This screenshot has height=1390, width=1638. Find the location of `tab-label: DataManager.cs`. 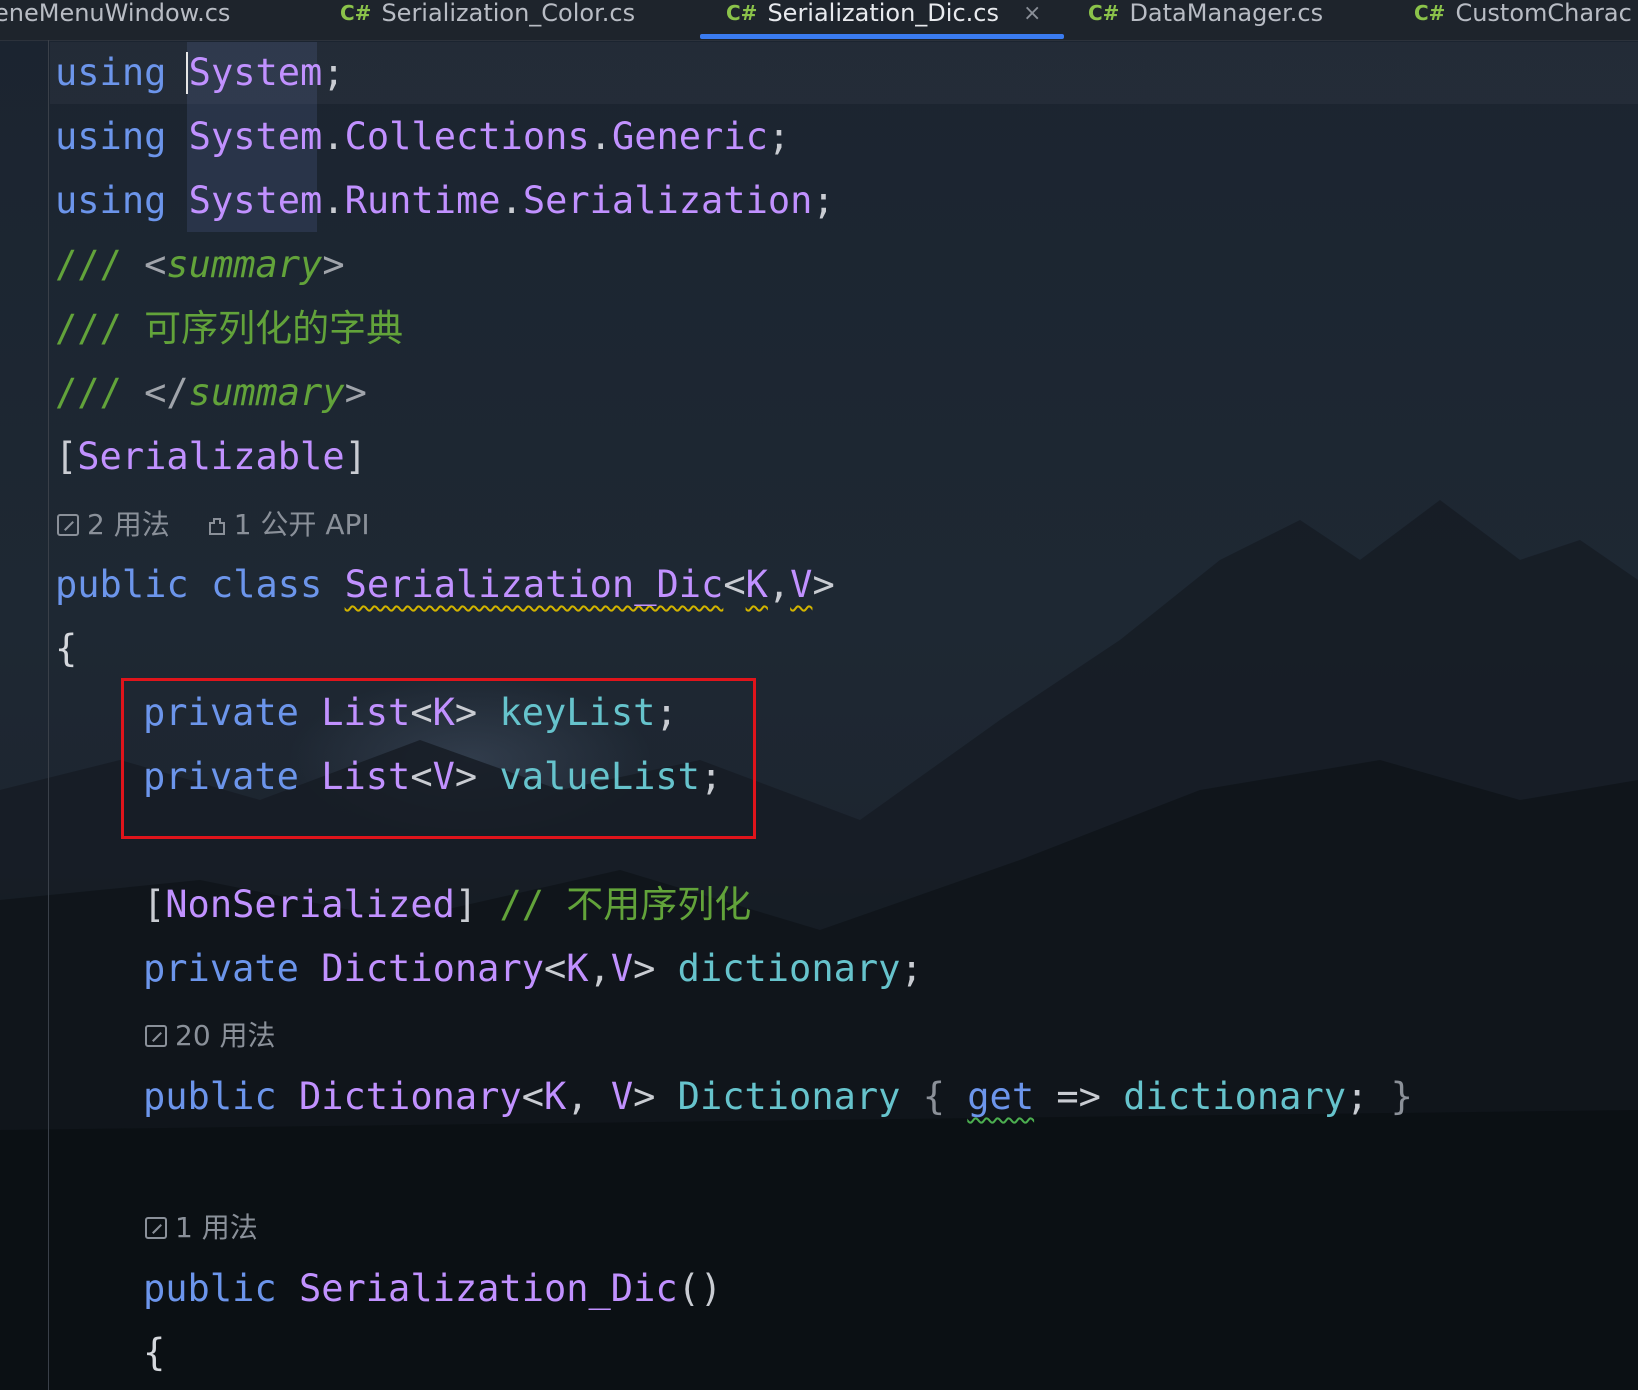

tab-label: DataManager.cs is located at coordinates (1226, 13).